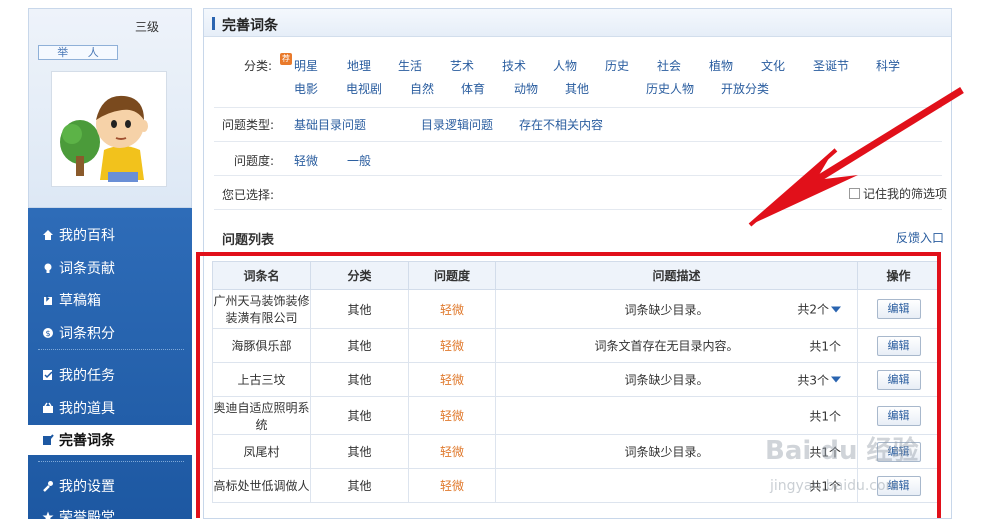 The width and height of the screenshot is (1000, 519). I want to click on sidebar-item-label: 完善词条, so click(87, 441).